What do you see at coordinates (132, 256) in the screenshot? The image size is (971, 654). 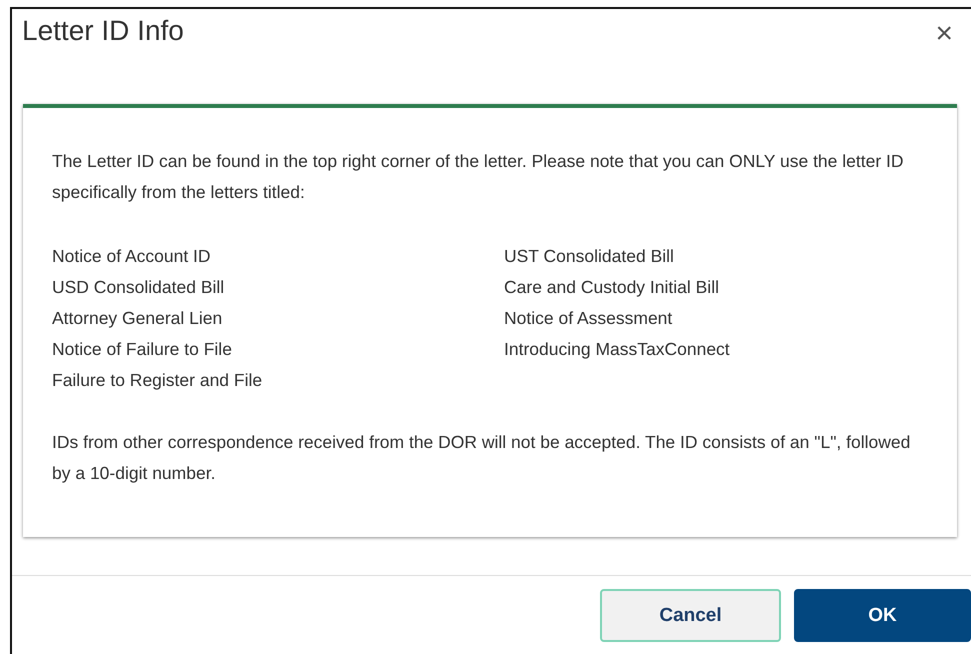 I see `letter-title: Notice of Account ID` at bounding box center [132, 256].